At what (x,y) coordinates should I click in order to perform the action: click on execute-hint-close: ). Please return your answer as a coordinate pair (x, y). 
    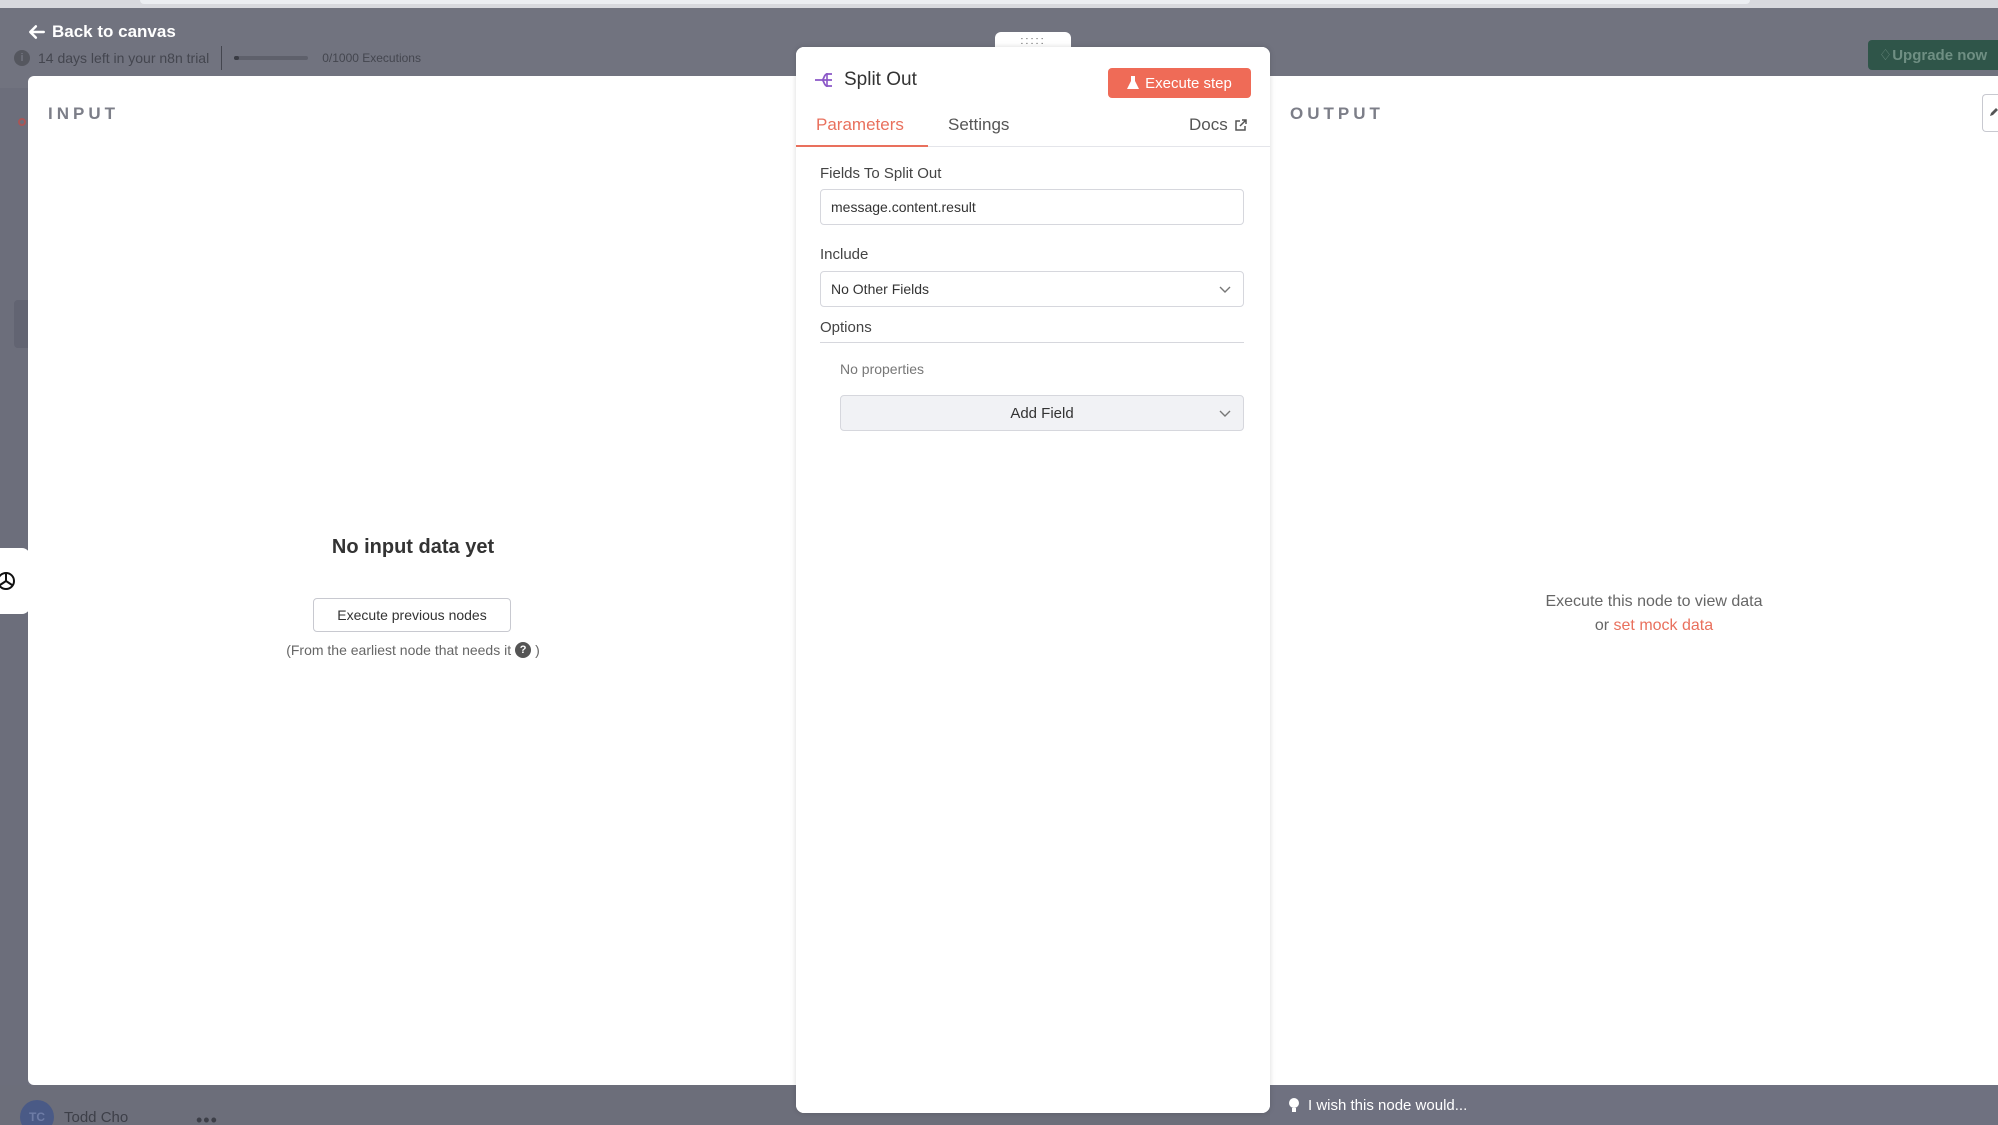
    Looking at the image, I should click on (537, 650).